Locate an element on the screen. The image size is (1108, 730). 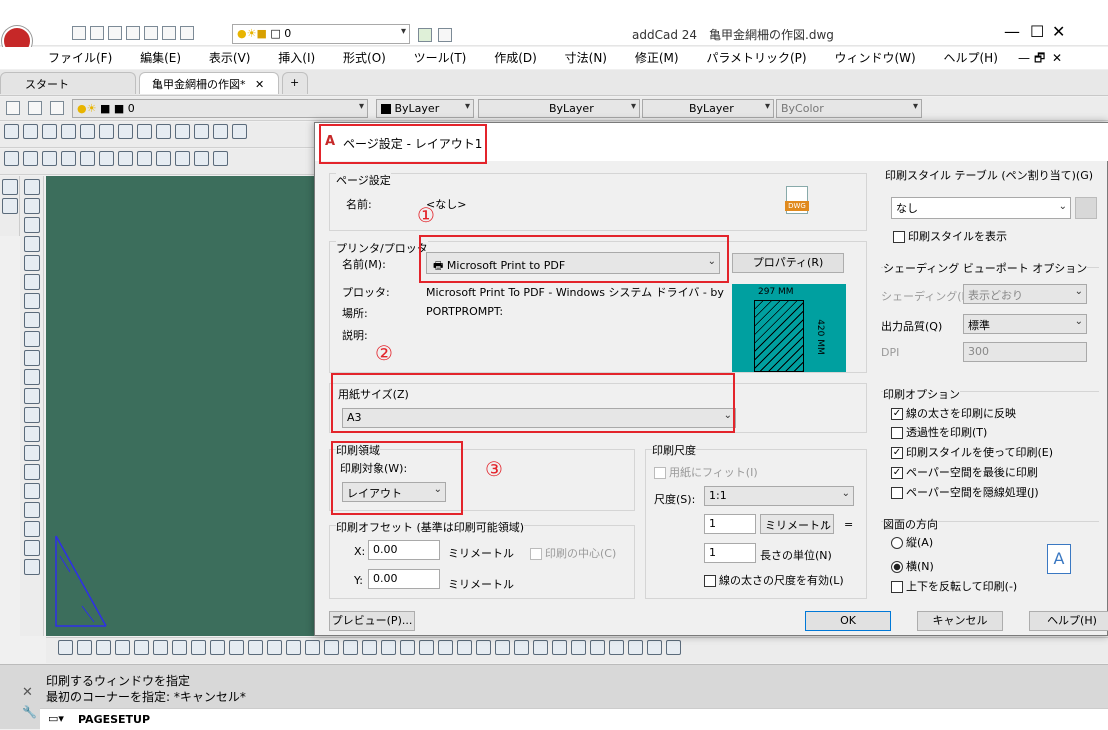
menu-modify: 修正(M) is located at coordinates (657, 58).